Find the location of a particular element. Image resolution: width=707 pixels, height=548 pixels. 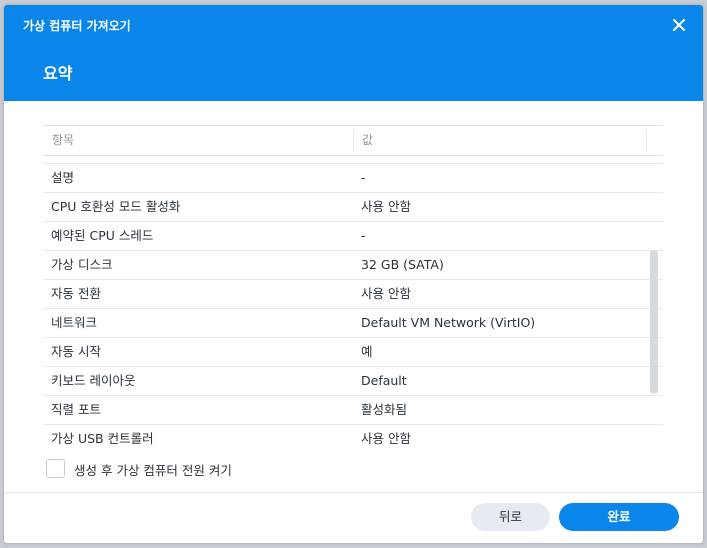

item-cell: 네트워크 is located at coordinates (74, 322).